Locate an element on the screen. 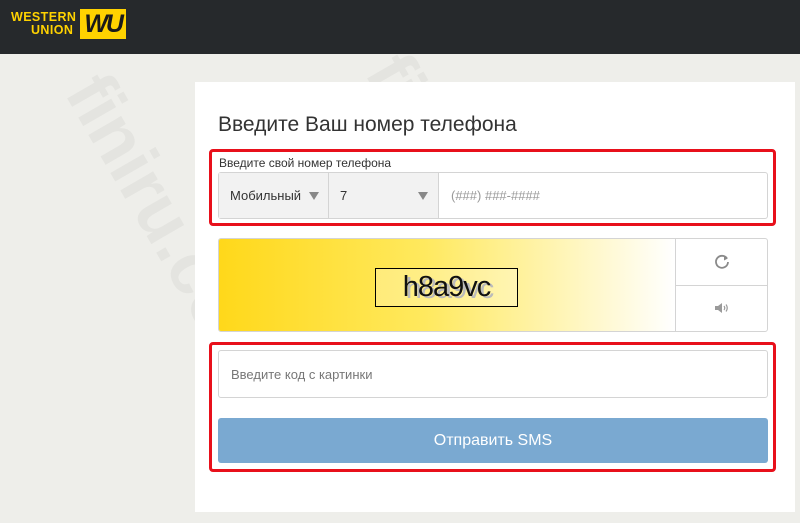 The height and width of the screenshot is (523, 800). logo-wordmark: WESTERN UNION is located at coordinates (43, 24).